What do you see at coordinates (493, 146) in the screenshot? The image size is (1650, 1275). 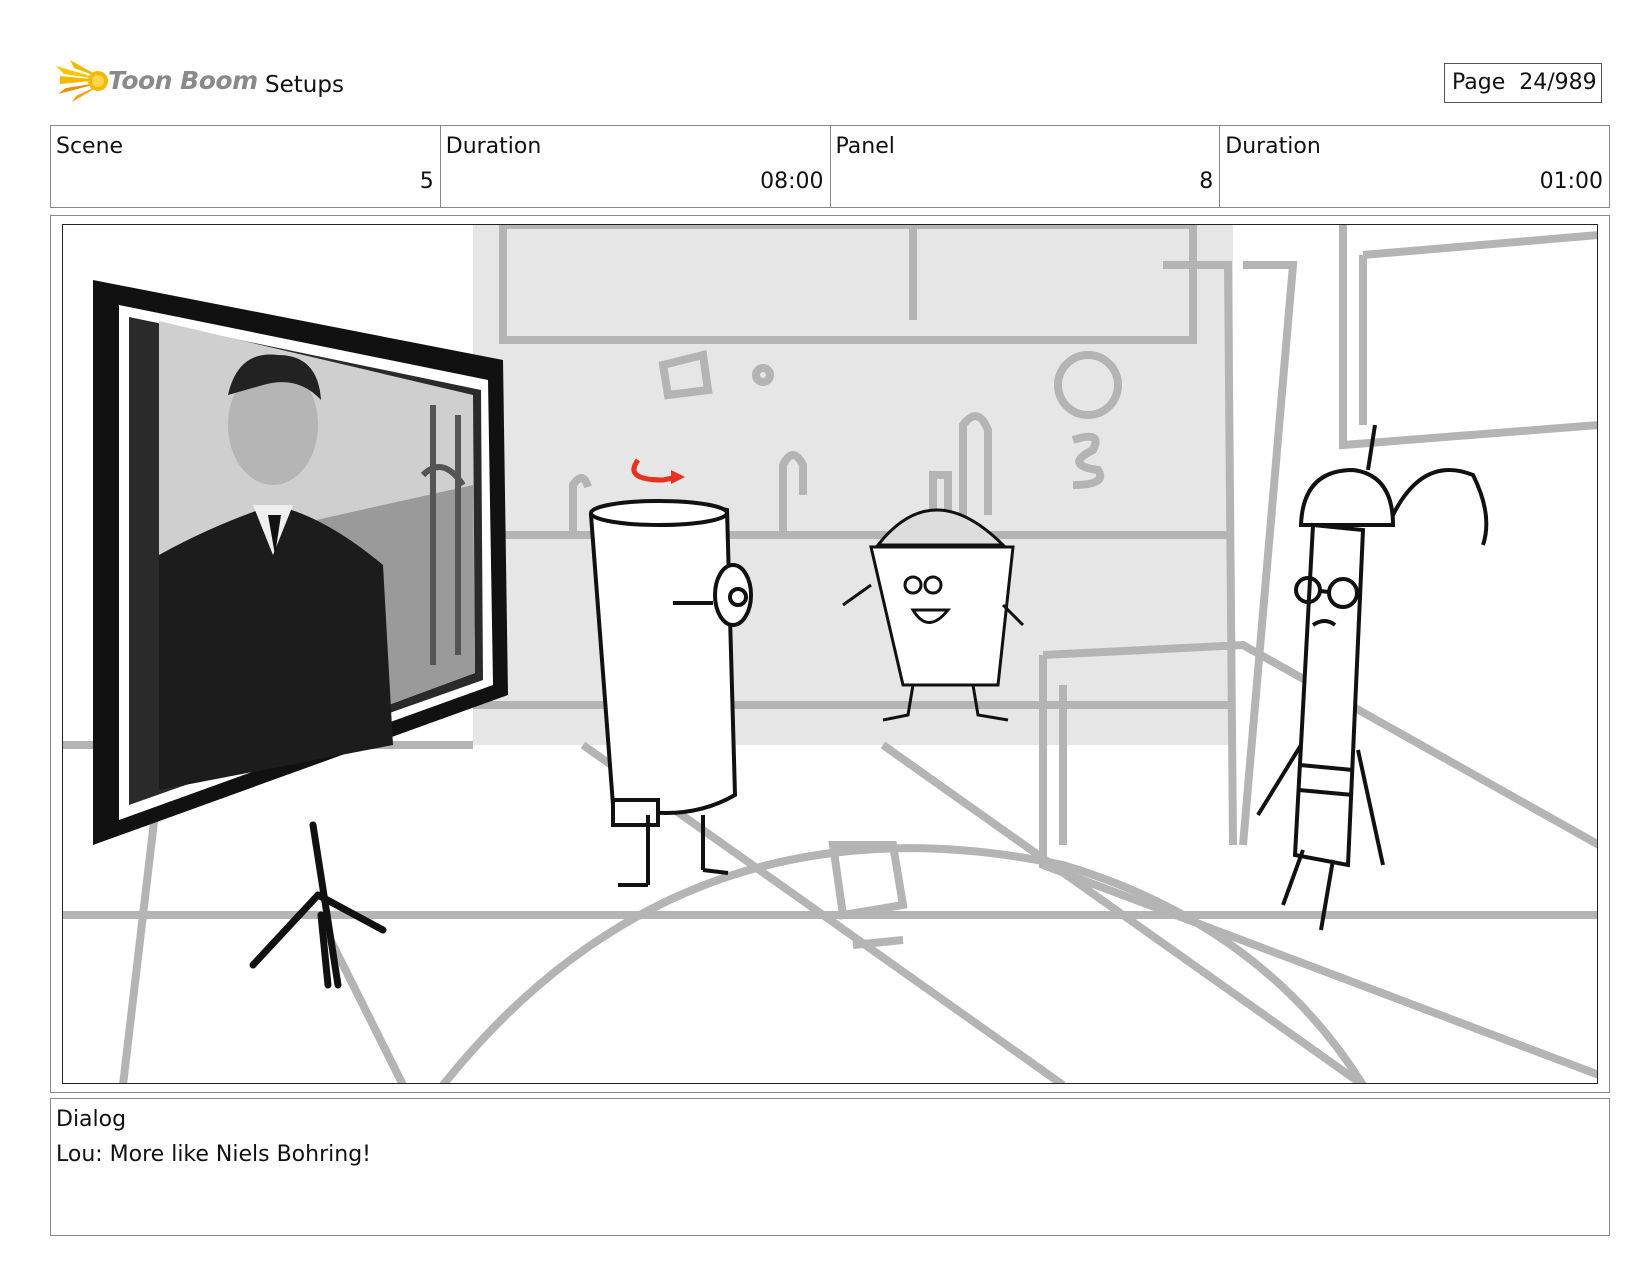 I see `scene-duration-label: Duration` at bounding box center [493, 146].